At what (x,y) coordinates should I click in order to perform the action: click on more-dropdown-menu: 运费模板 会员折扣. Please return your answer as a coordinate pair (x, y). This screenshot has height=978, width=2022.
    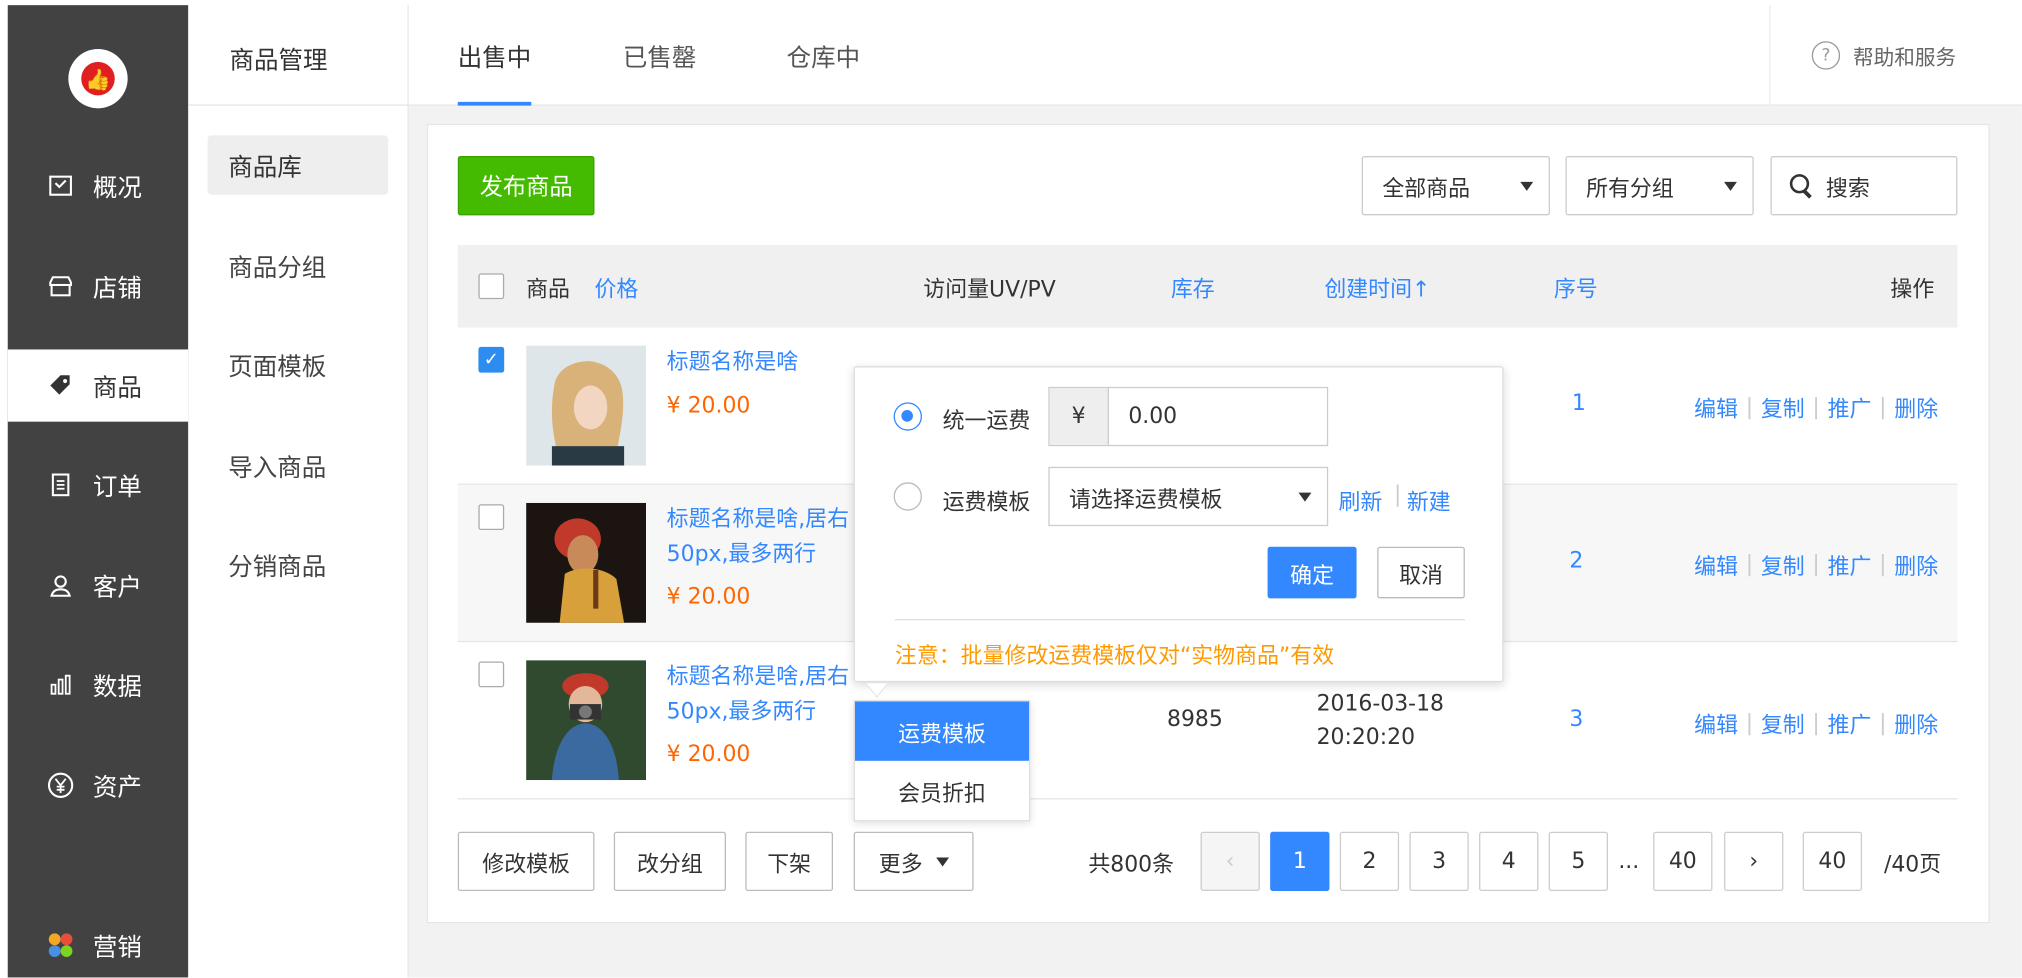
    Looking at the image, I should click on (942, 761).